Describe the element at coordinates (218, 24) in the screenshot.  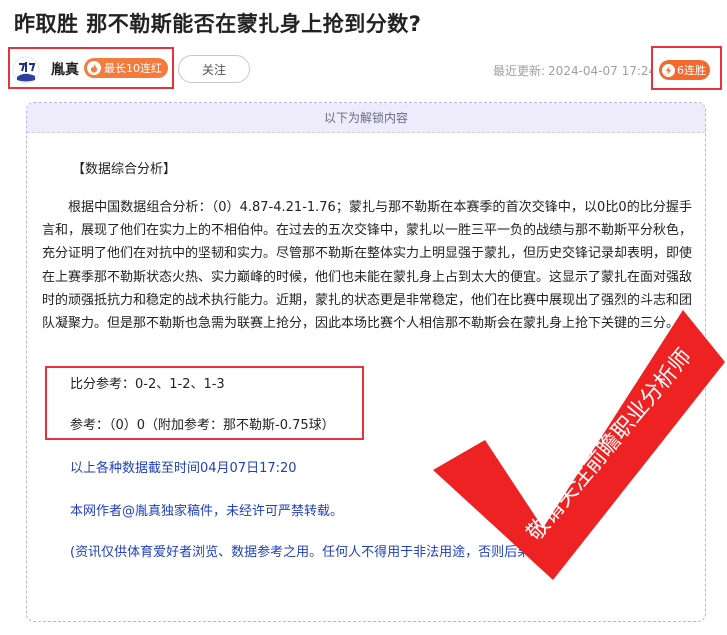
I see `article-title: 昨取胜 那不勒斯能否在蒙扎身上抢到分数?` at that location.